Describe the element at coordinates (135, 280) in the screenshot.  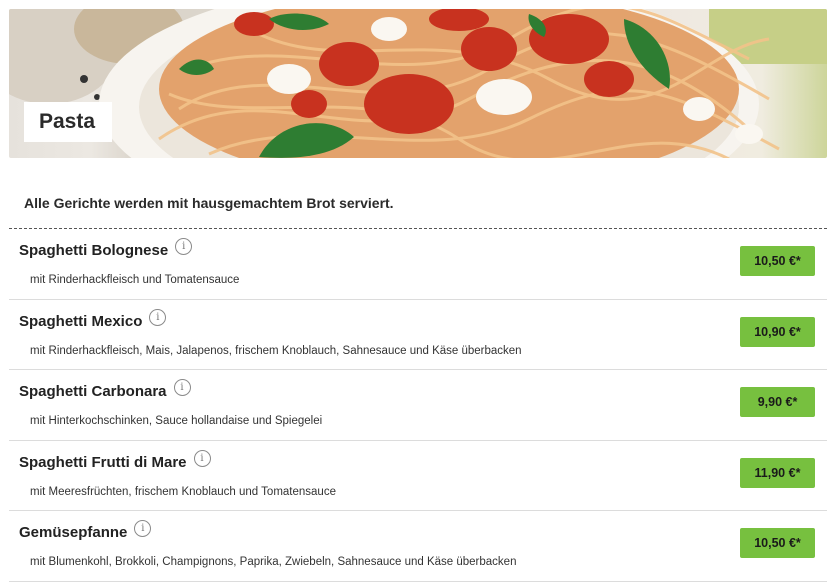
I see `item-description: mit Rinderhackfleisch und Tomatensauce` at that location.